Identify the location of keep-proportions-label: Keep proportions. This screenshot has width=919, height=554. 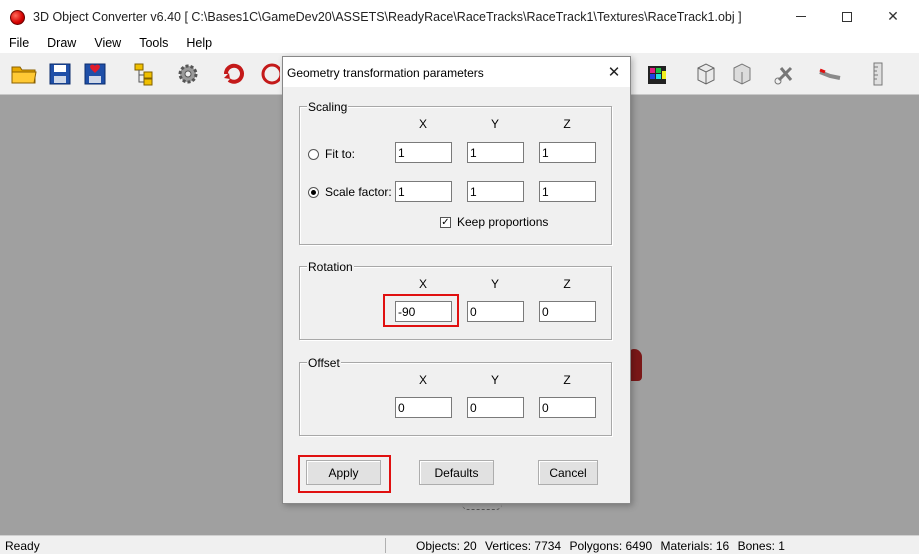
(503, 222).